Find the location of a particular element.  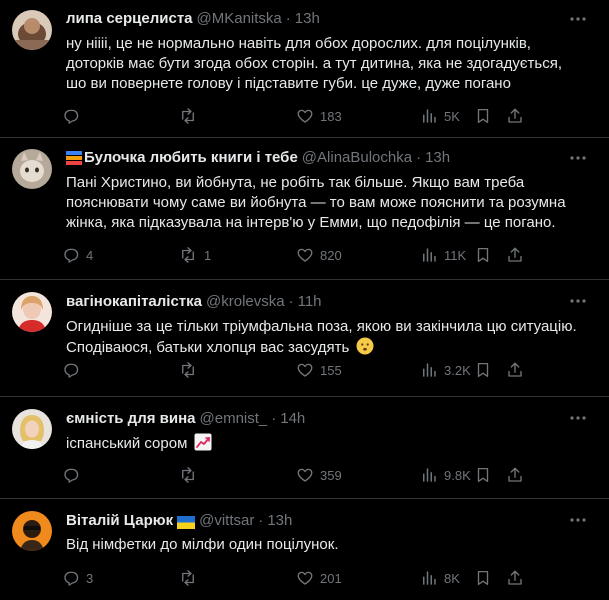

view-count: 11K is located at coordinates (455, 255).